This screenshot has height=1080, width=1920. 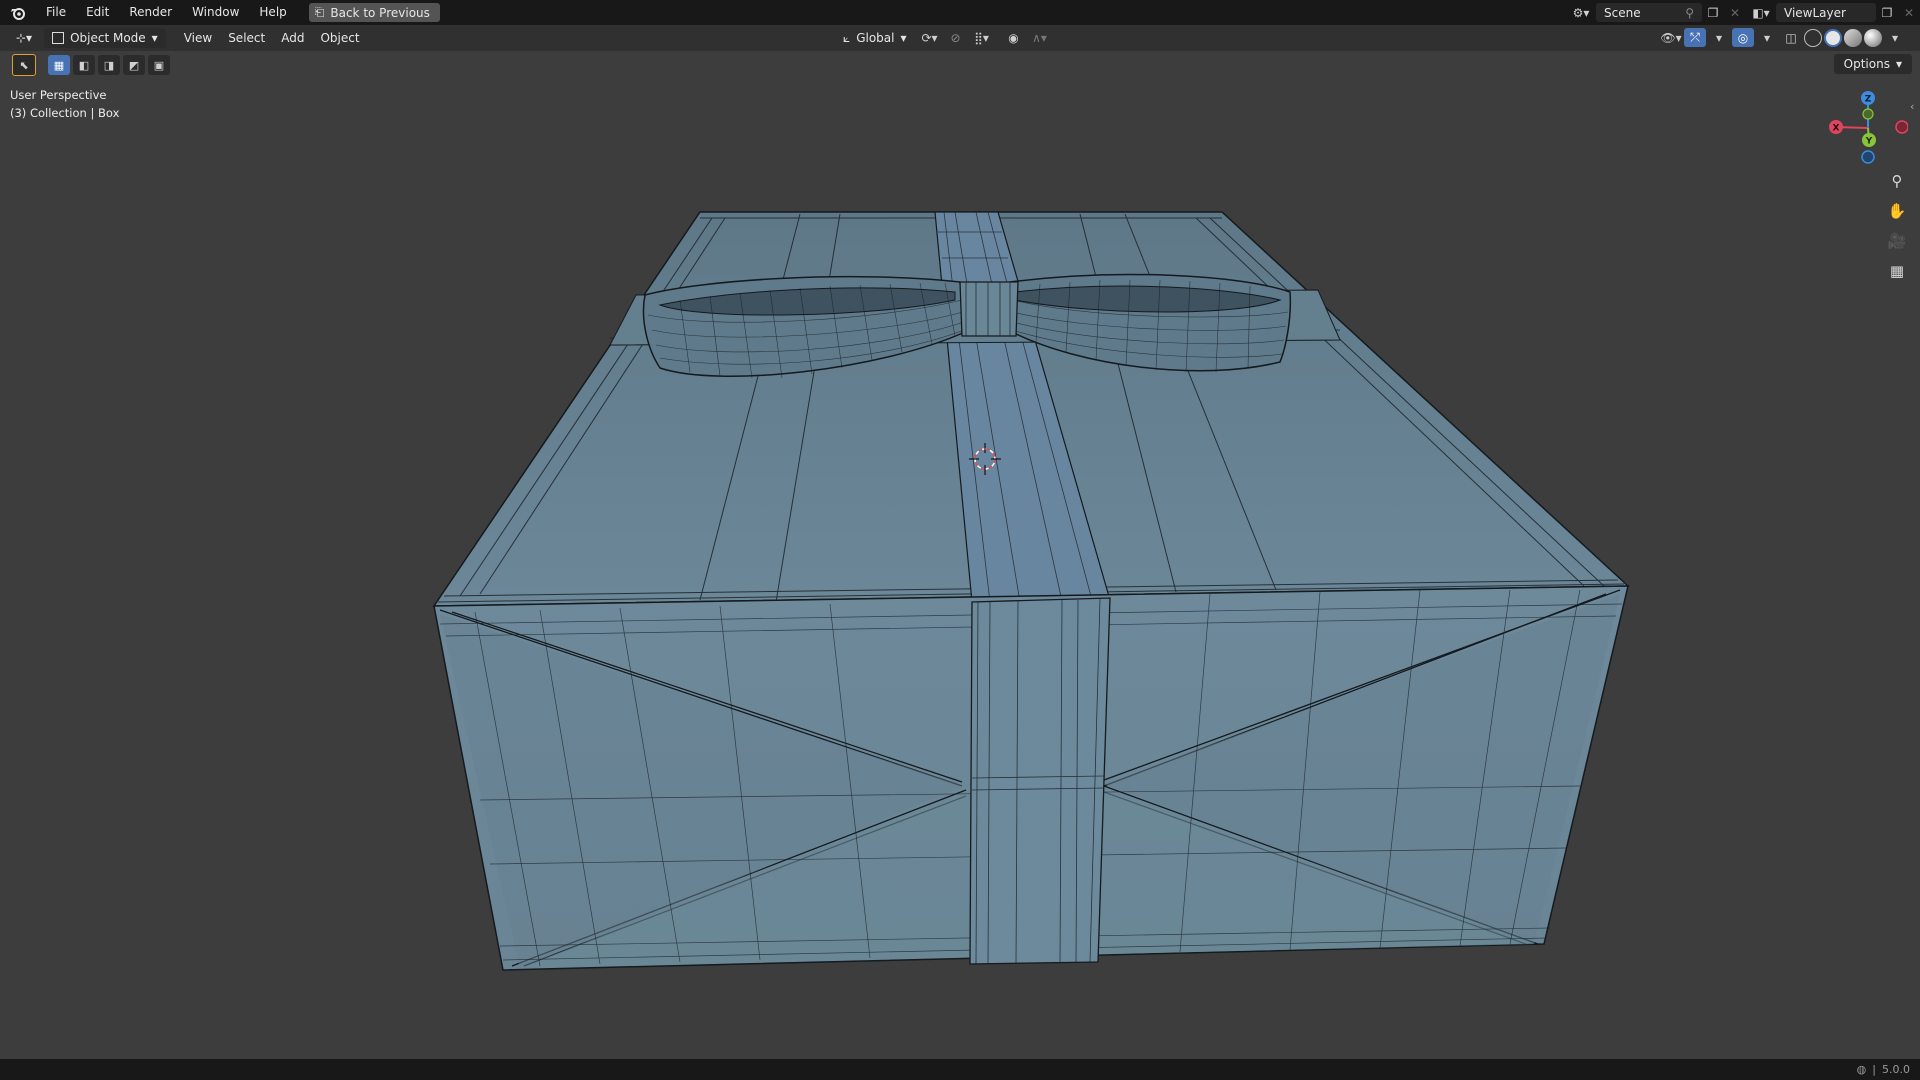 What do you see at coordinates (292, 38) in the screenshot?
I see `menu-add: Add` at bounding box center [292, 38].